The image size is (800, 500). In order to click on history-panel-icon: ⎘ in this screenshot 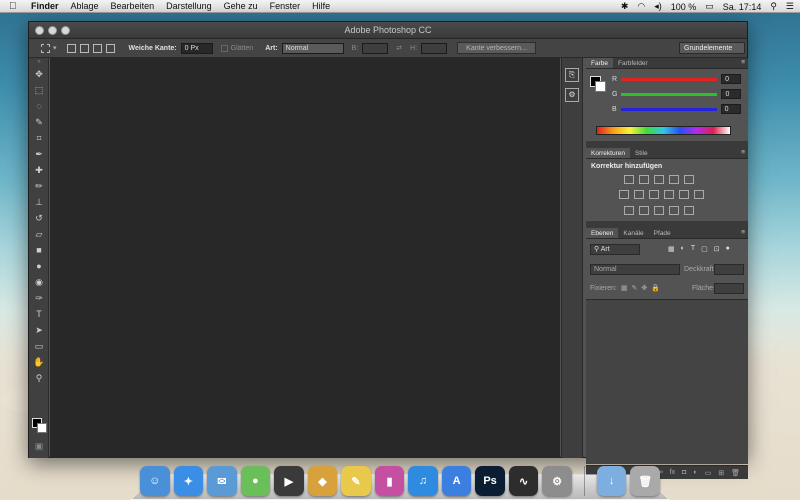, I will do `click(572, 75)`.